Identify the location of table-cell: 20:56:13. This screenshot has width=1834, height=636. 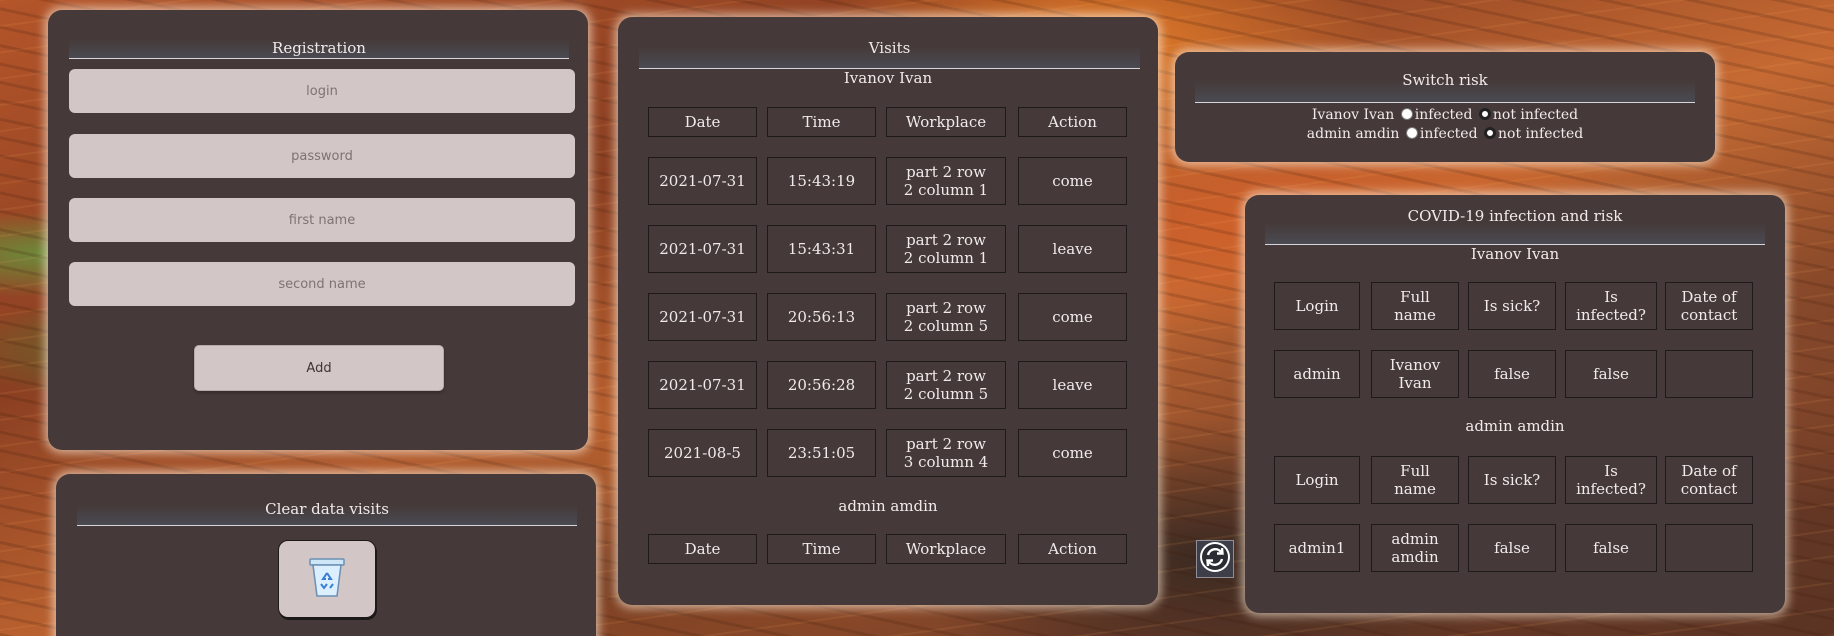
(821, 317).